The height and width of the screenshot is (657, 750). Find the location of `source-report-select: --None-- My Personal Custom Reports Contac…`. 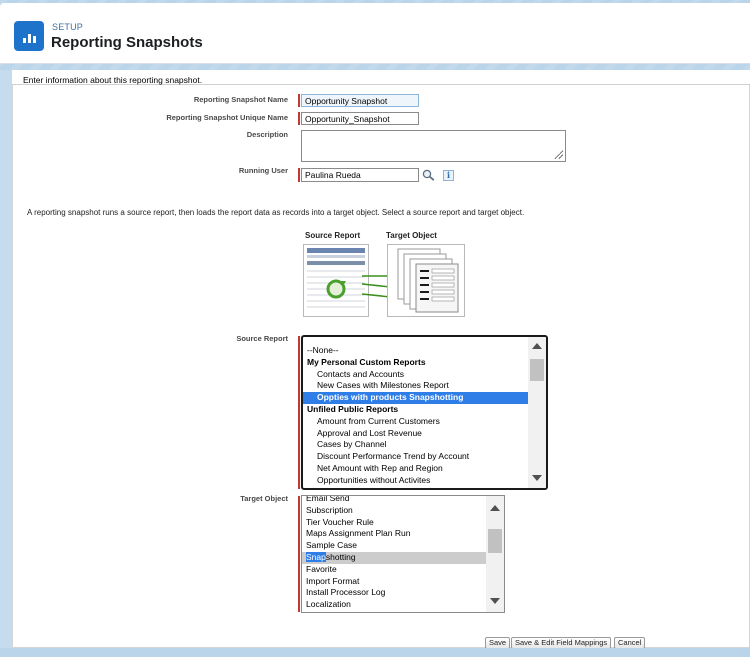

source-report-select: --None-- My Personal Custom Reports Contac… is located at coordinates (424, 412).